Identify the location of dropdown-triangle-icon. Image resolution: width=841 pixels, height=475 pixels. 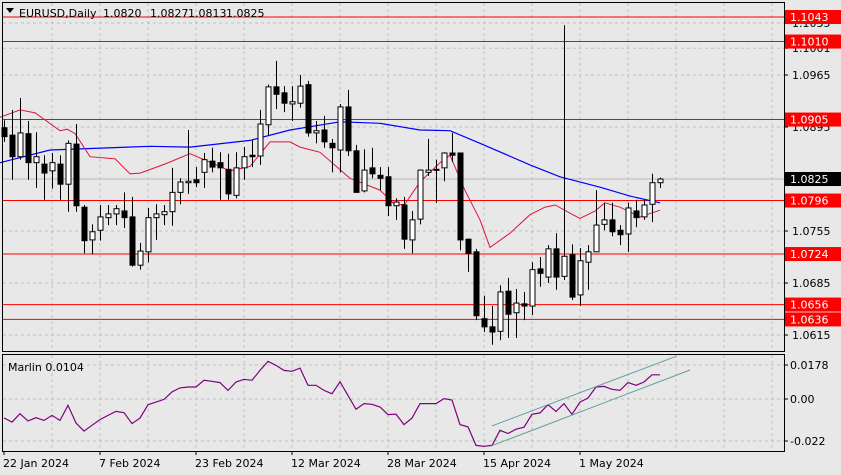
(10, 10).